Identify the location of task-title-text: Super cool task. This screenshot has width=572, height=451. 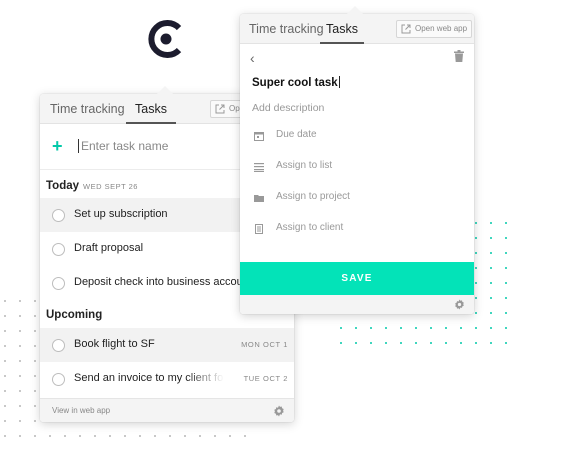
(295, 83).